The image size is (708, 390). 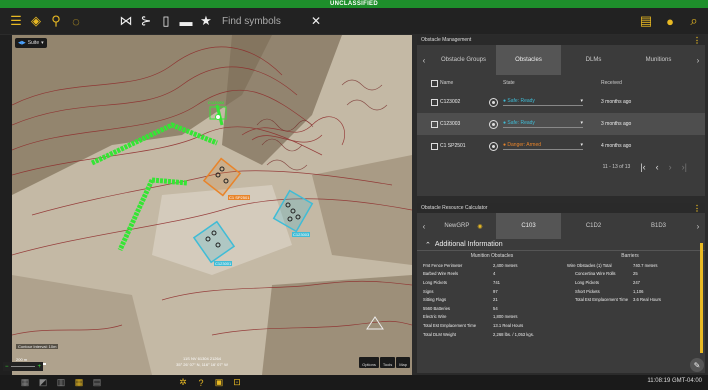 I want to click on map-button: Map, so click(x=403, y=362).